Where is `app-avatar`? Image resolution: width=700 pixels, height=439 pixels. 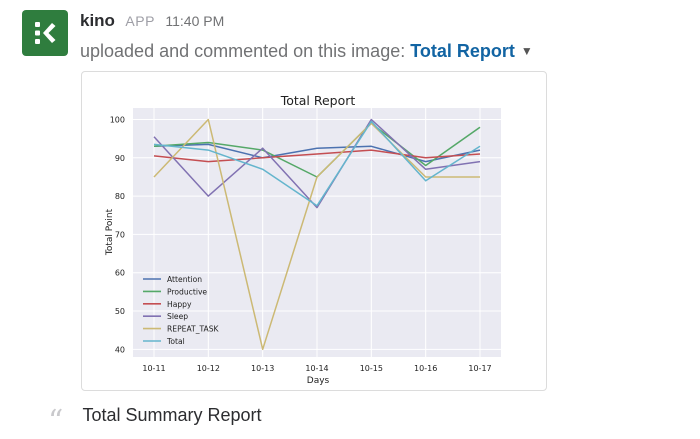 app-avatar is located at coordinates (45, 33).